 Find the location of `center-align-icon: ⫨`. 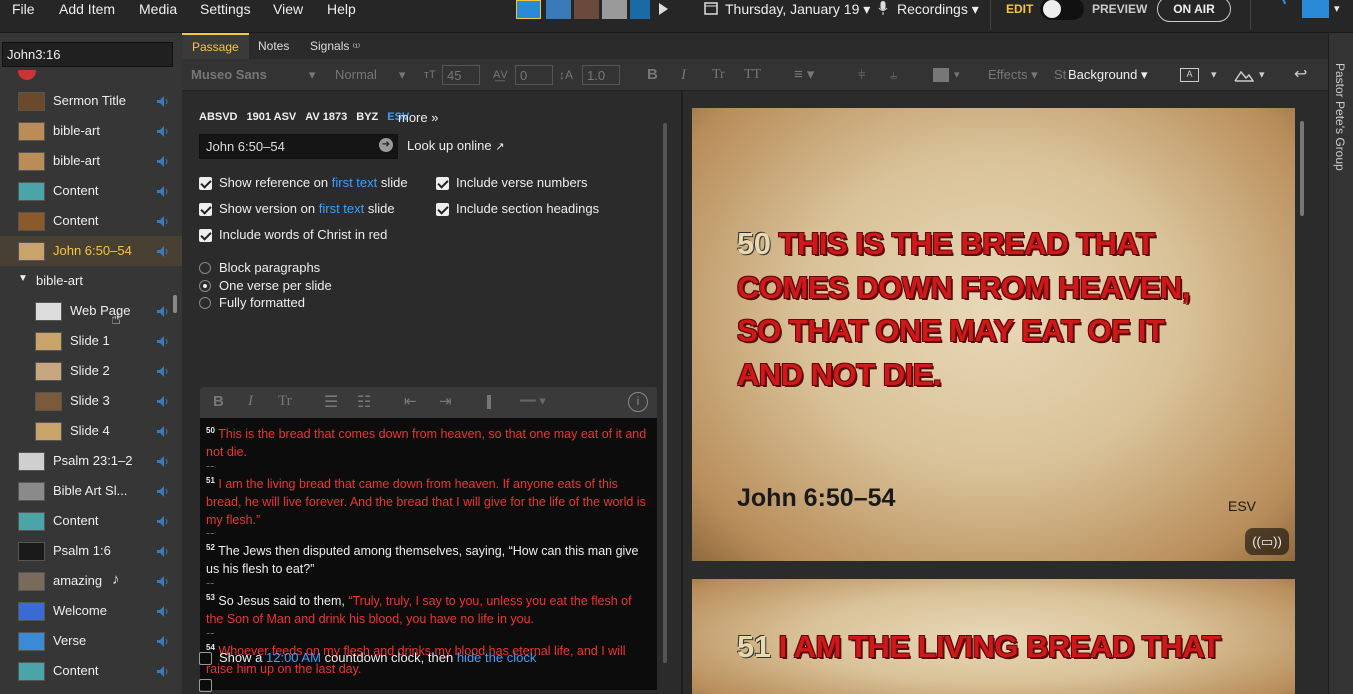

center-align-icon: ⫨ is located at coordinates (893, 75).